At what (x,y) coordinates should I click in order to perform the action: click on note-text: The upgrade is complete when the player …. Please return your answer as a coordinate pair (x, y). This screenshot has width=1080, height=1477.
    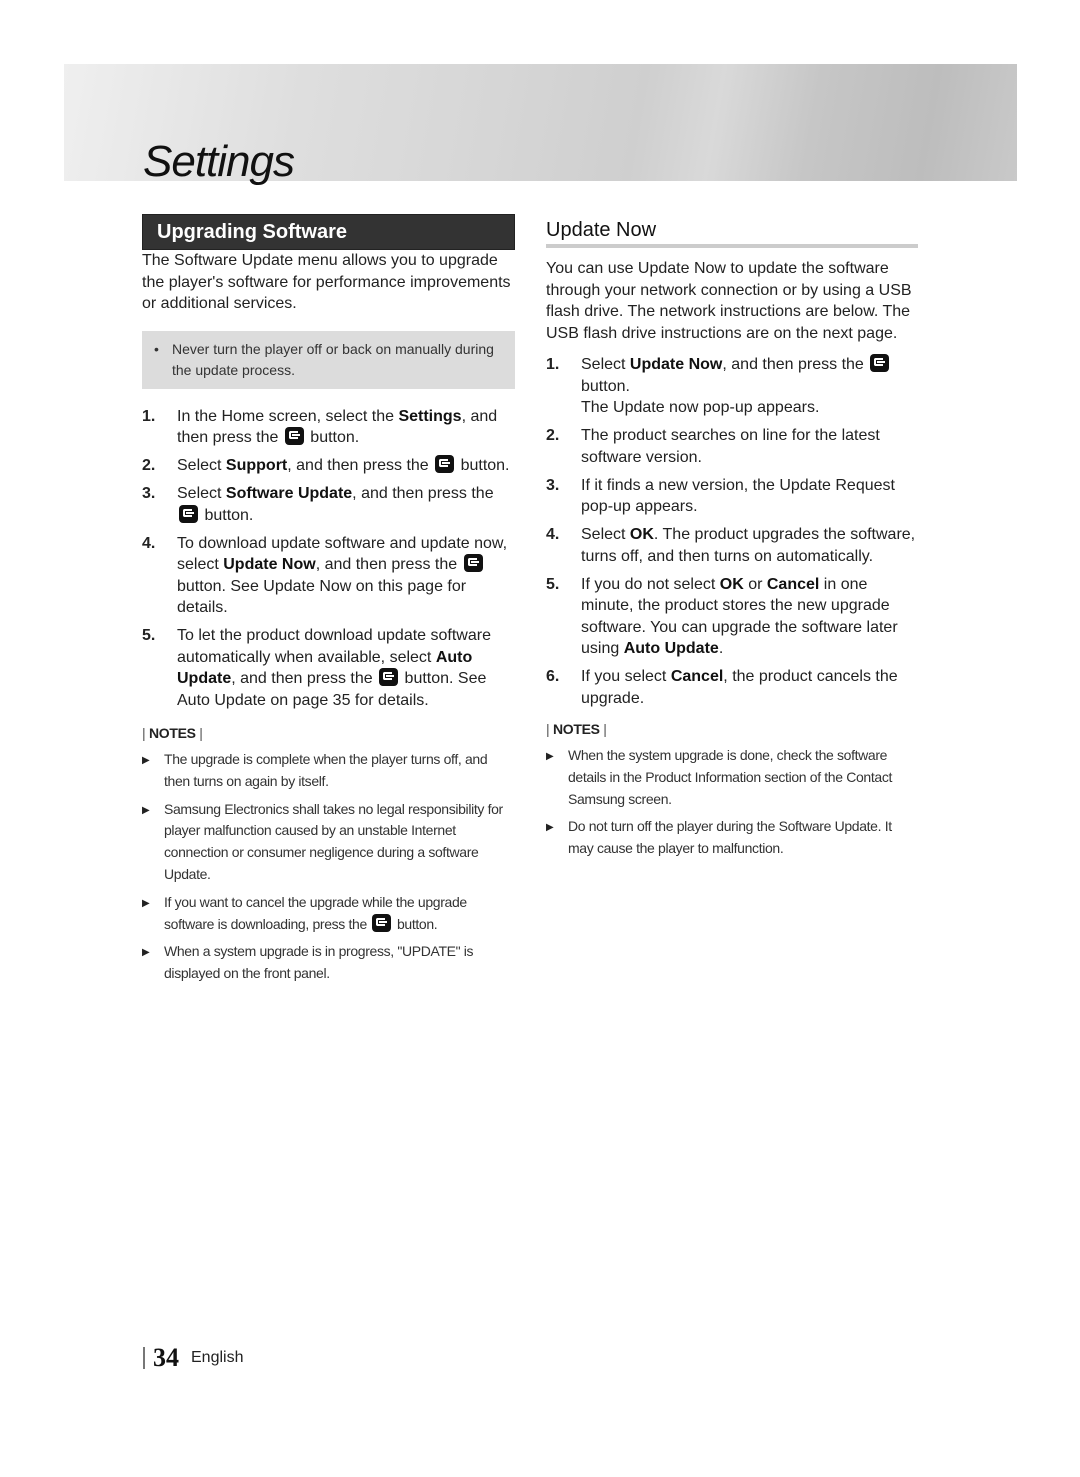
    Looking at the image, I should click on (326, 770).